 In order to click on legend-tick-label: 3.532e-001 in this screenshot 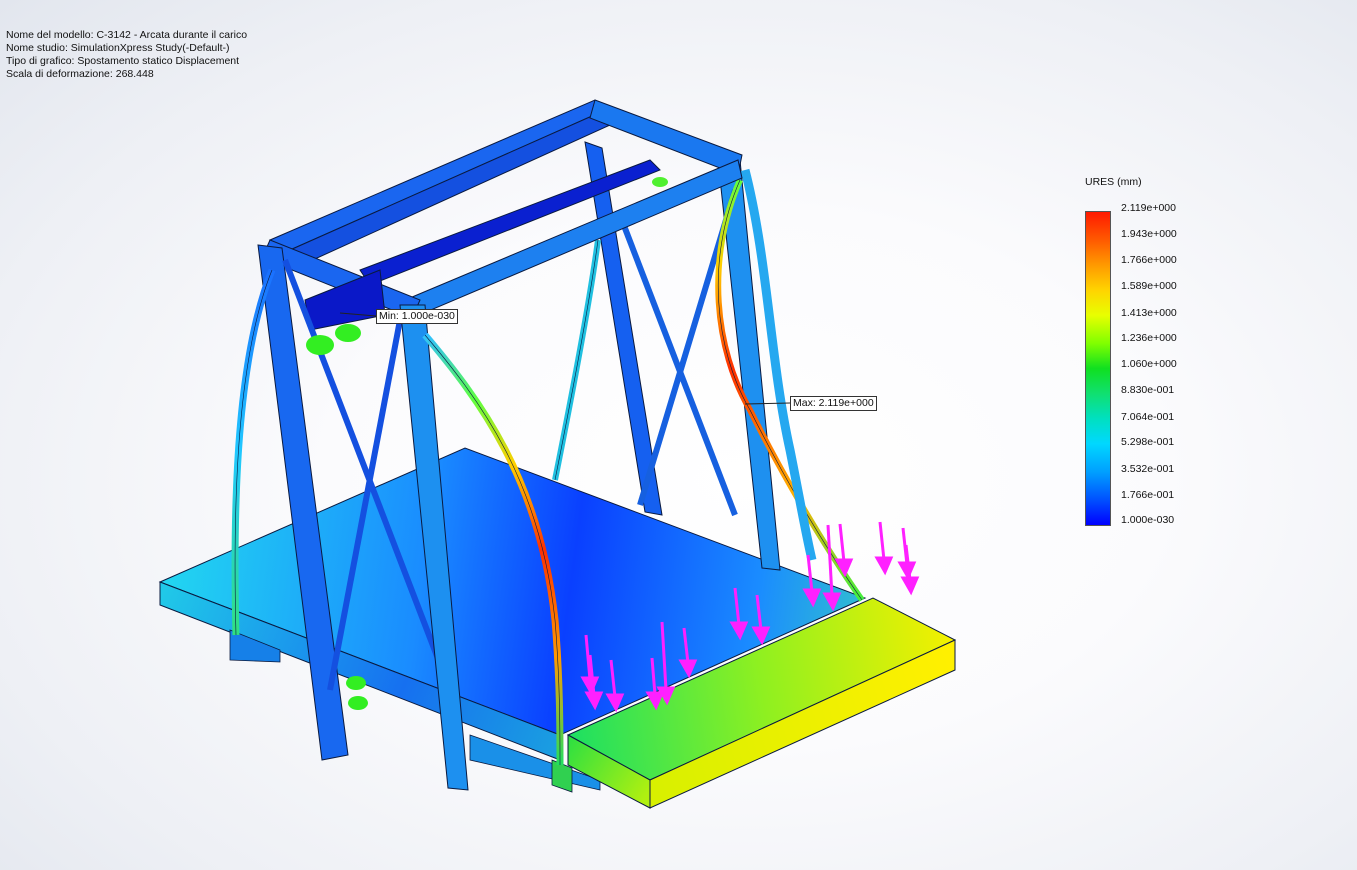, I will do `click(1148, 469)`.